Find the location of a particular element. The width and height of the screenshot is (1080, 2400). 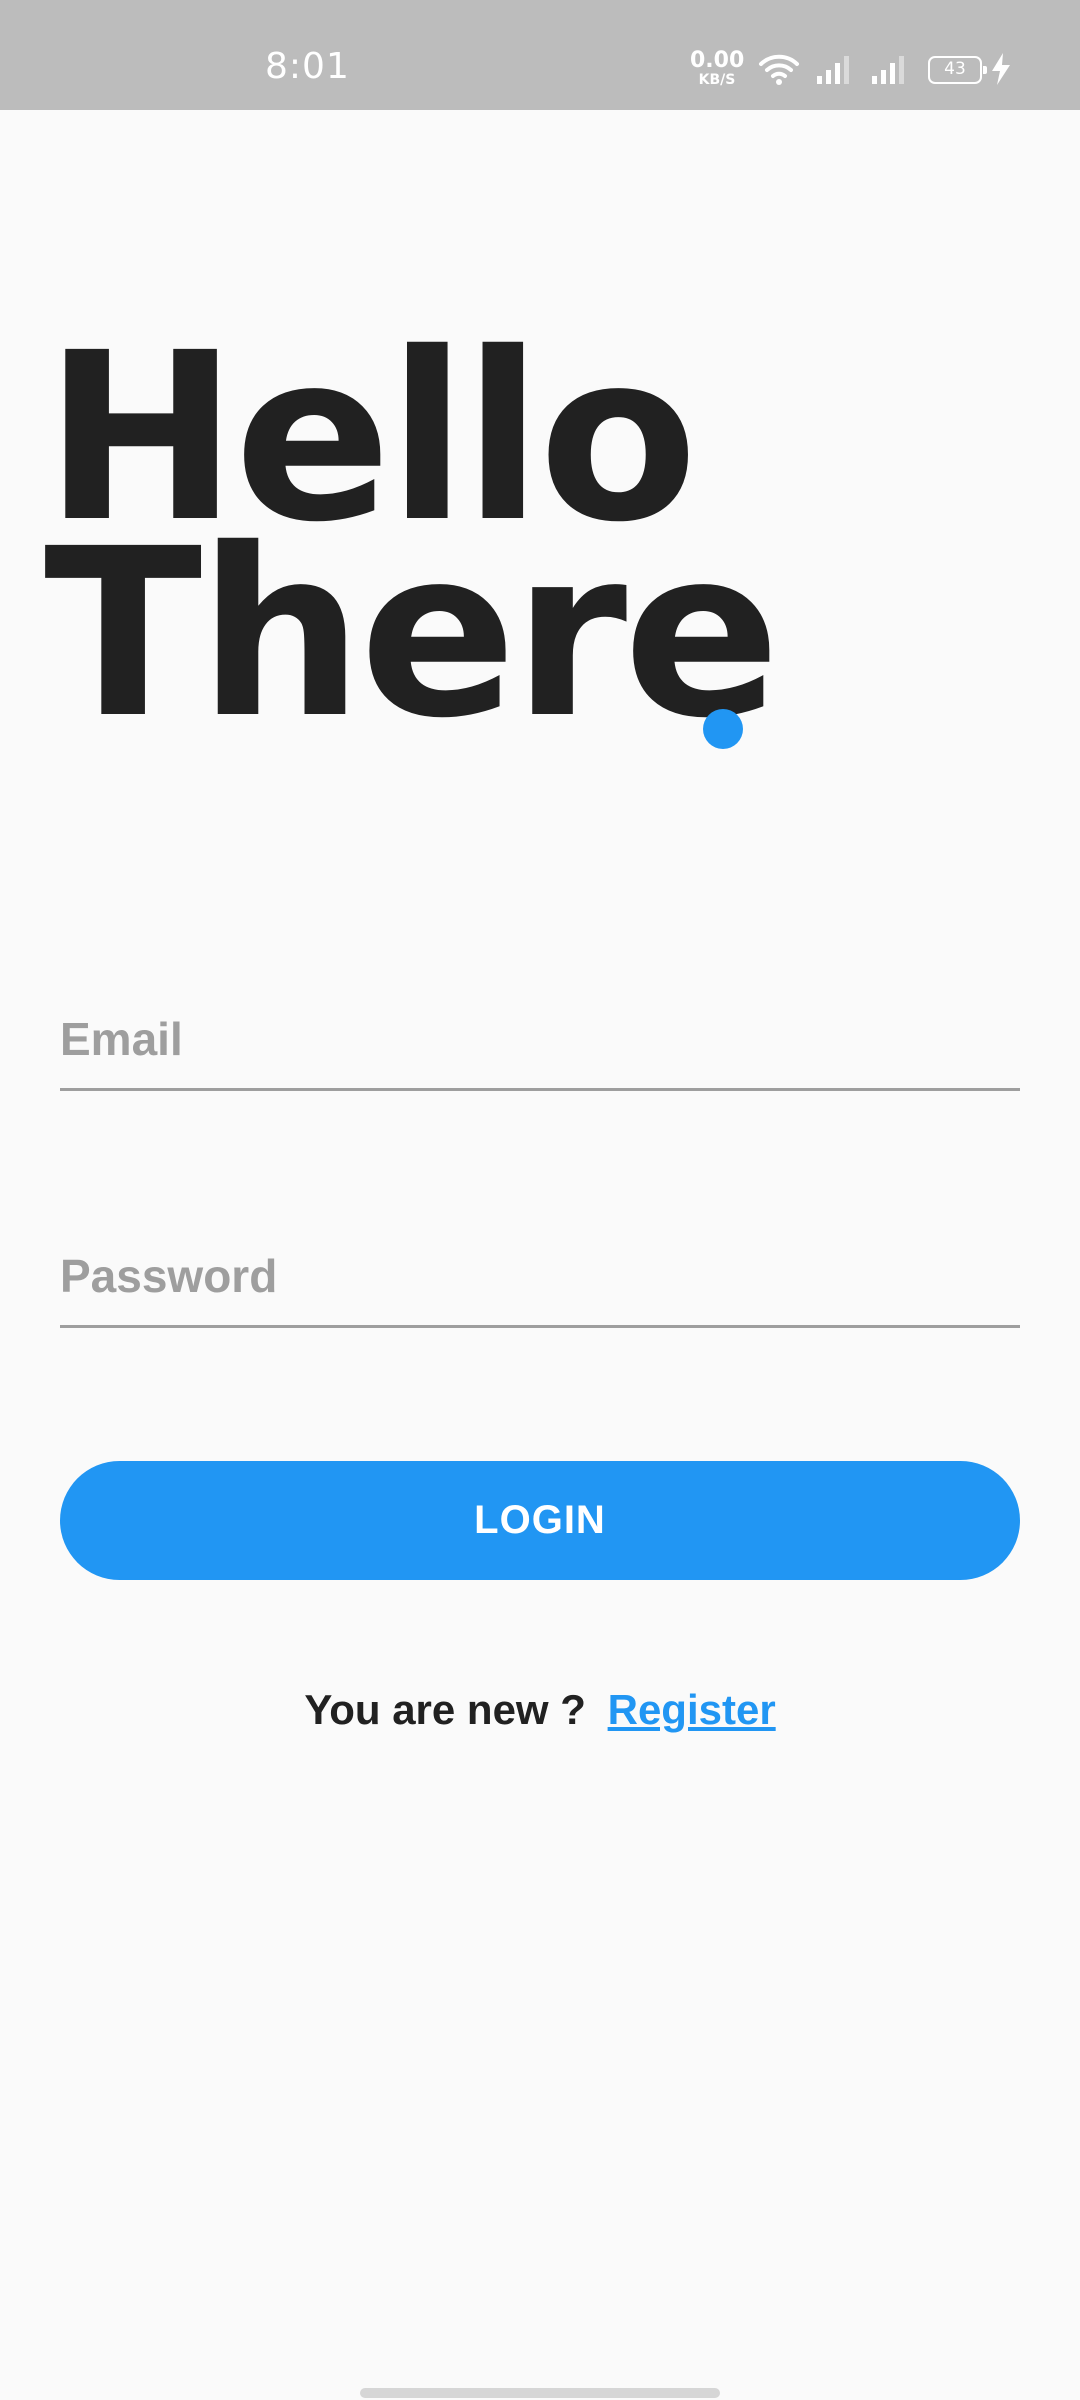

register-prompt: You are new ? is located at coordinates (445, 1709).